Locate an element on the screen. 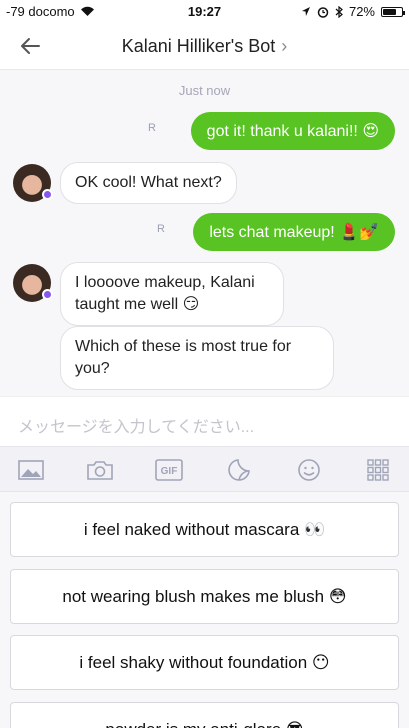 The image size is (409, 728). battery-percent: 72% is located at coordinates (361, 11).